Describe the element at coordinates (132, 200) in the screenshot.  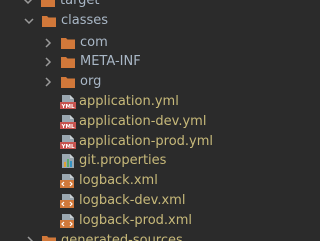
I see `tree-item-label: logback-dev.xml` at that location.